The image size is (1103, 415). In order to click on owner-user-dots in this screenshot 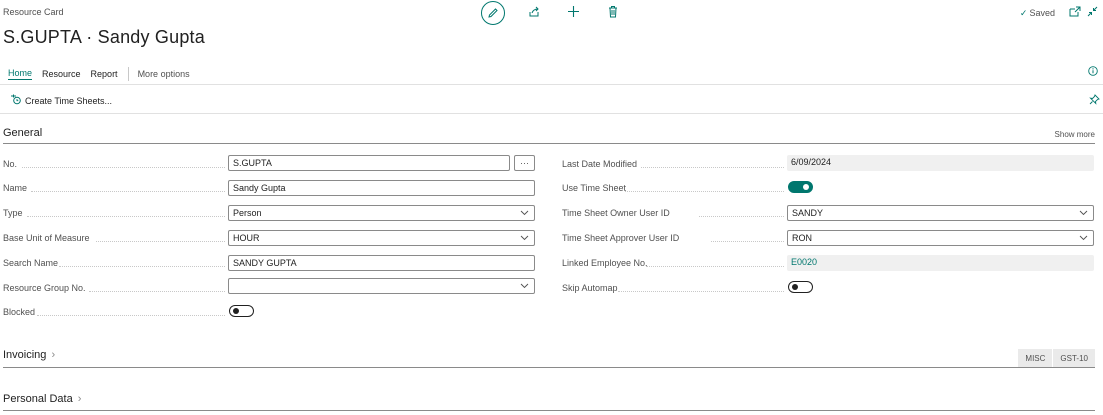, I will do `click(741, 216)`.